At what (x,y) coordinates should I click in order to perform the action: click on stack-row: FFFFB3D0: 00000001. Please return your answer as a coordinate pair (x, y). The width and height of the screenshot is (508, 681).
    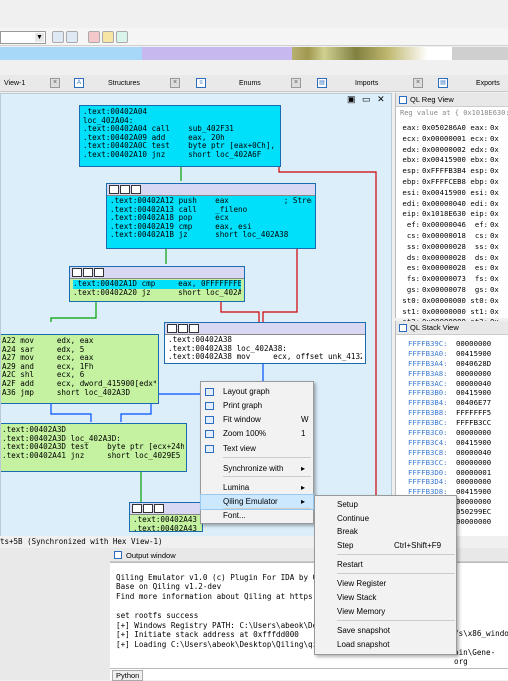
    Looking at the image, I should click on (452, 473).